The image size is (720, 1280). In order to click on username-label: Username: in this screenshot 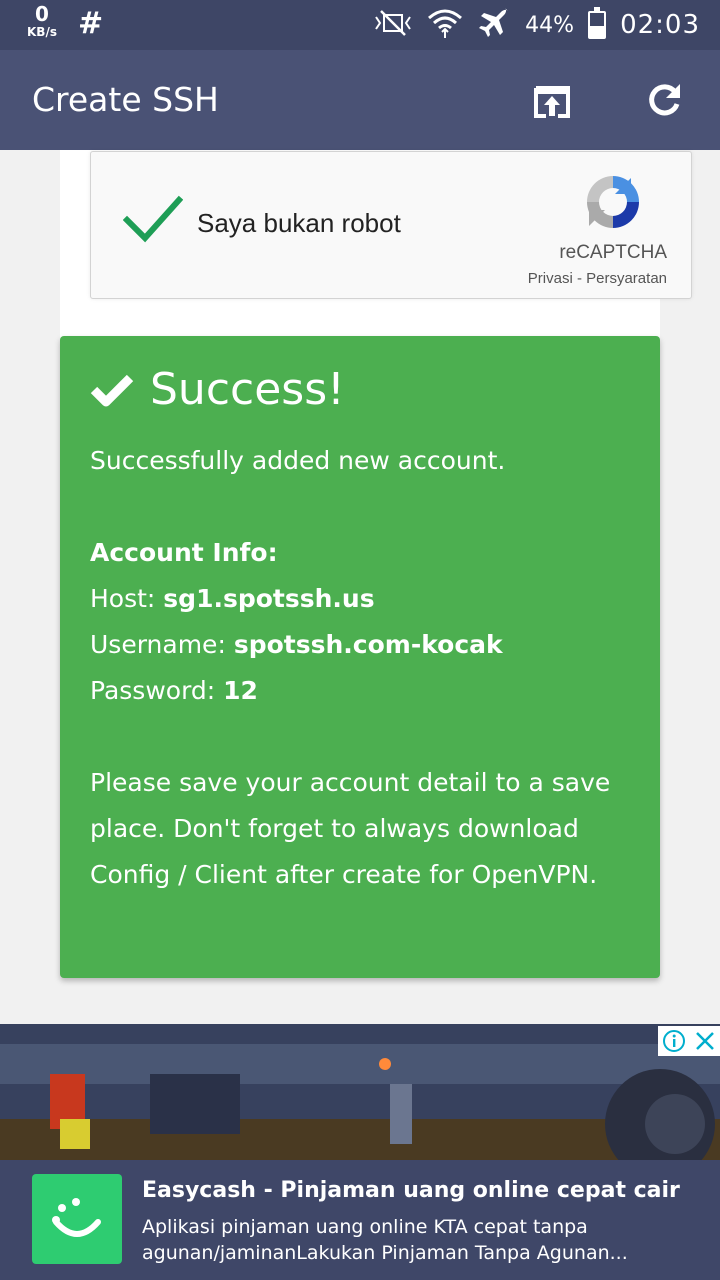, I will do `click(162, 644)`.